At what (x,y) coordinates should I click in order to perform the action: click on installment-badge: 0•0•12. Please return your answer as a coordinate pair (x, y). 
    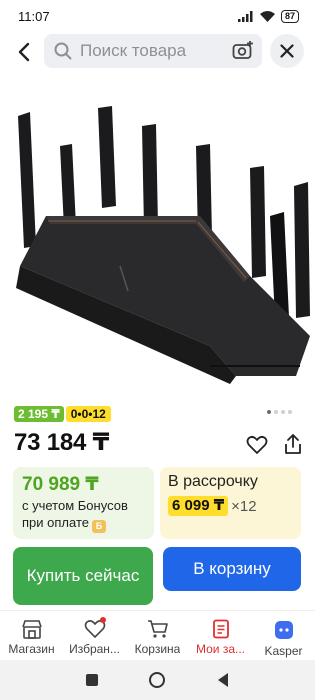
    Looking at the image, I should click on (88, 414).